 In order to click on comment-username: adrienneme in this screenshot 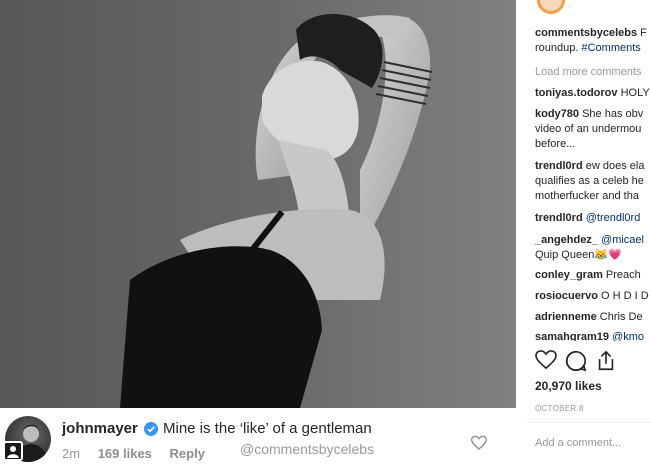, I will do `click(566, 317)`.